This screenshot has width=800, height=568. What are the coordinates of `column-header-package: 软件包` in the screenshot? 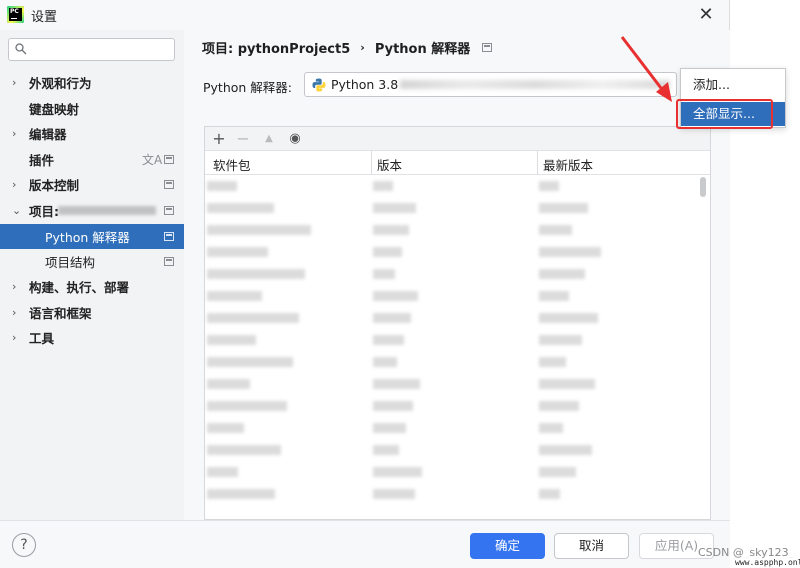 It's located at (232, 164).